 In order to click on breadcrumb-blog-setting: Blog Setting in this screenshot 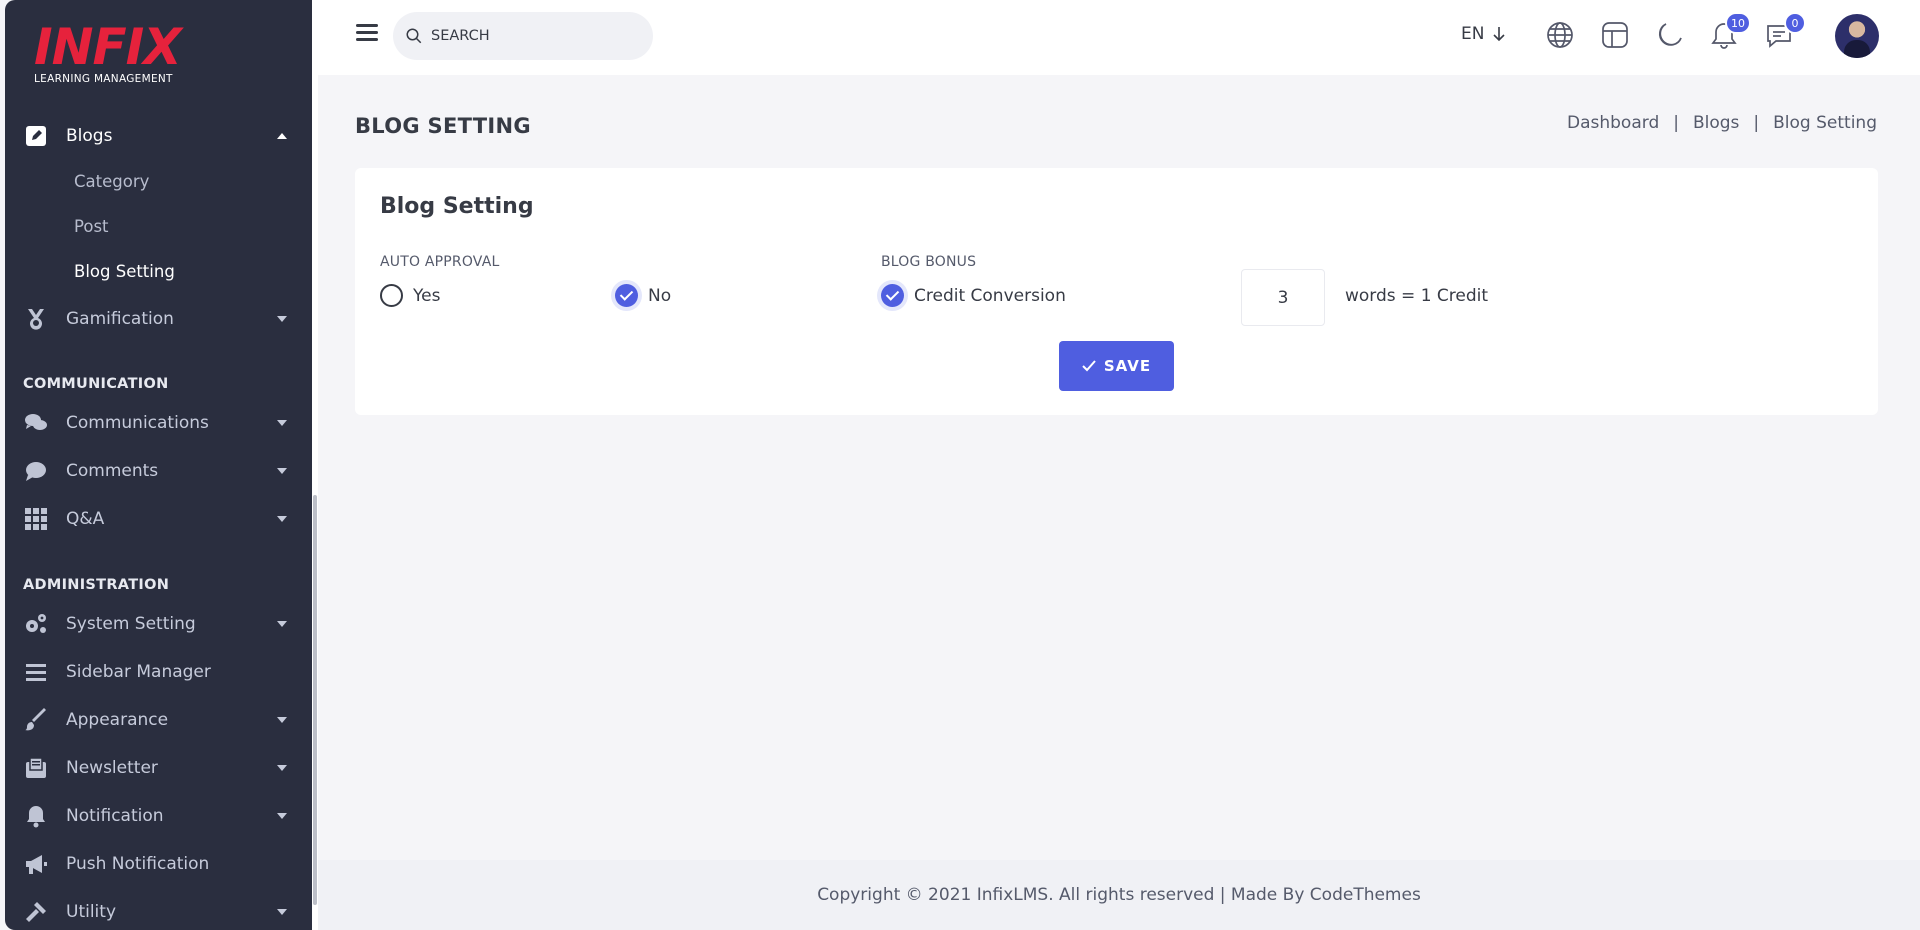, I will do `click(1825, 123)`.